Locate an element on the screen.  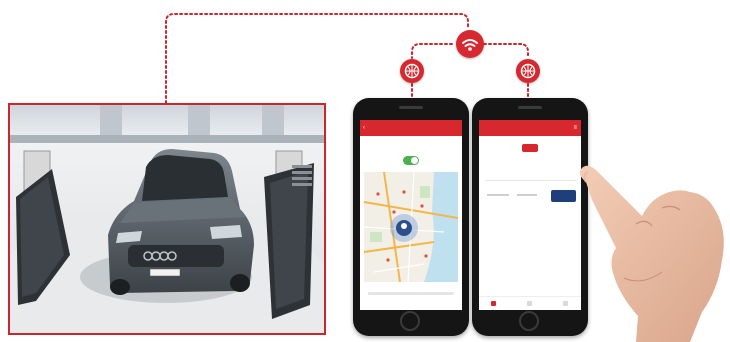
map-view is located at coordinates (411, 227).